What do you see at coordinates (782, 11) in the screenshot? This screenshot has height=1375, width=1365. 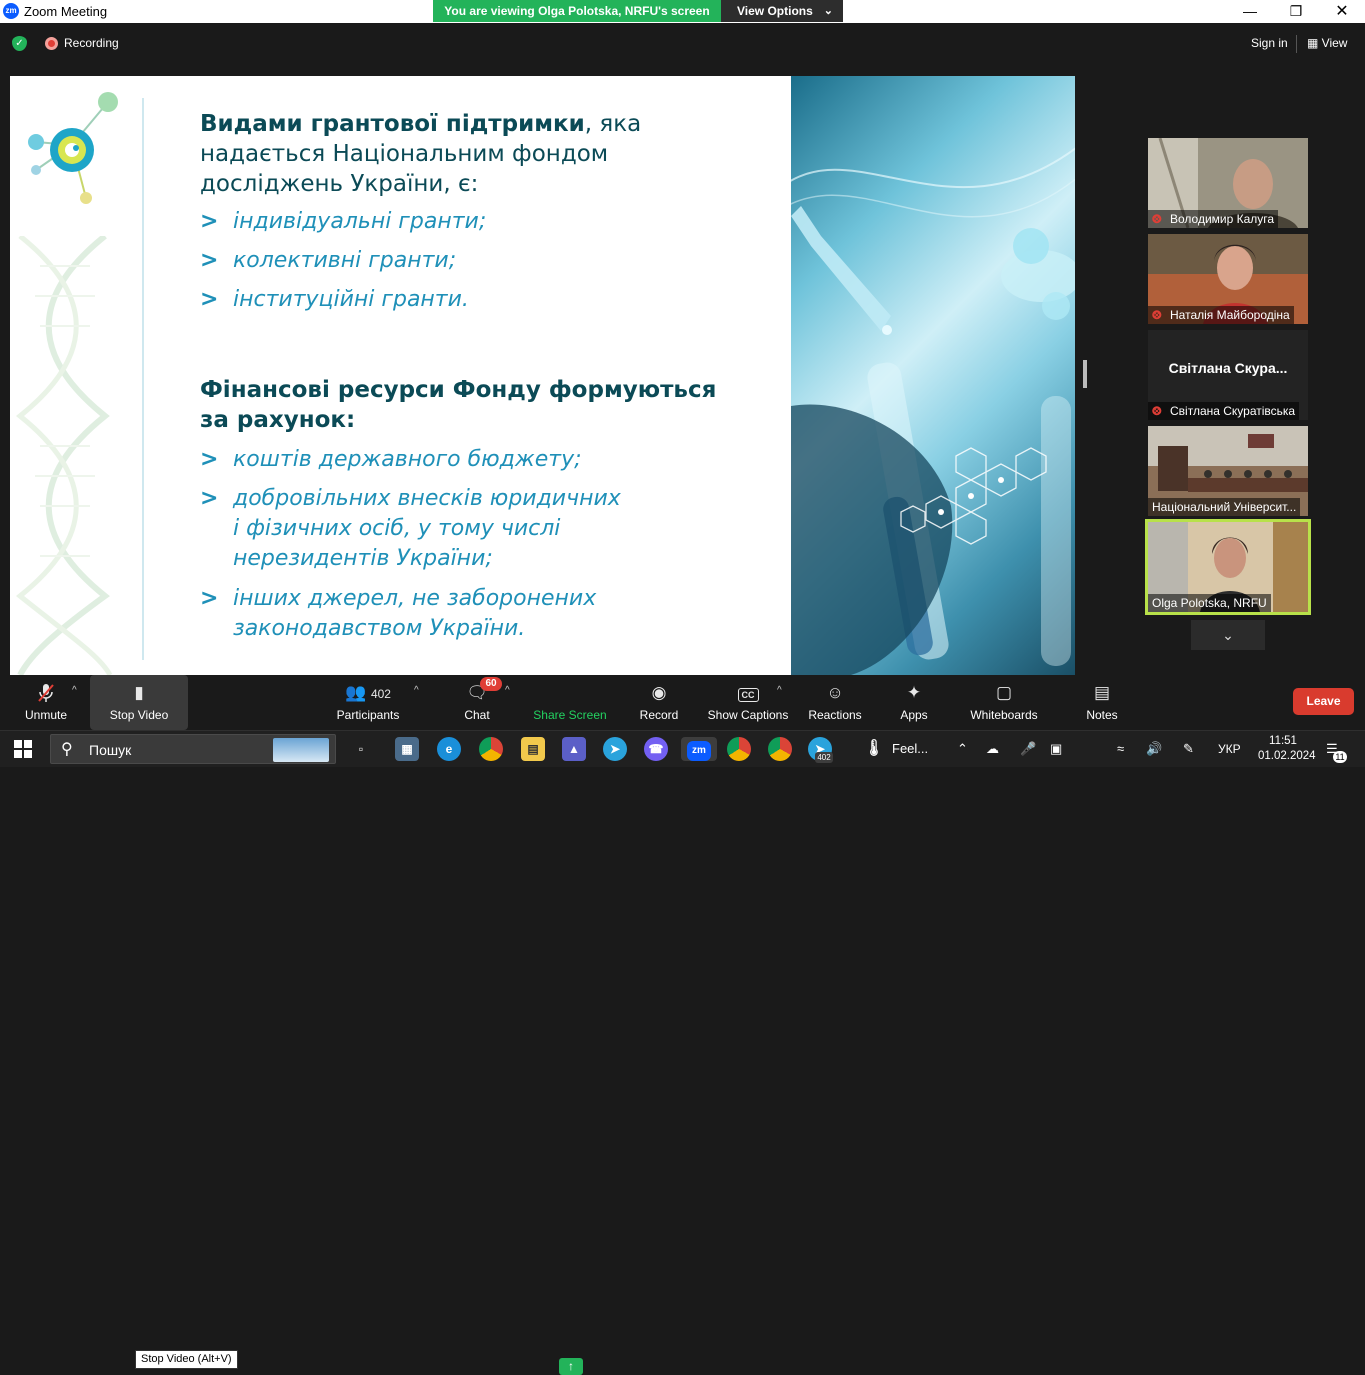 I see `view-options-button: View Options ⌄` at bounding box center [782, 11].